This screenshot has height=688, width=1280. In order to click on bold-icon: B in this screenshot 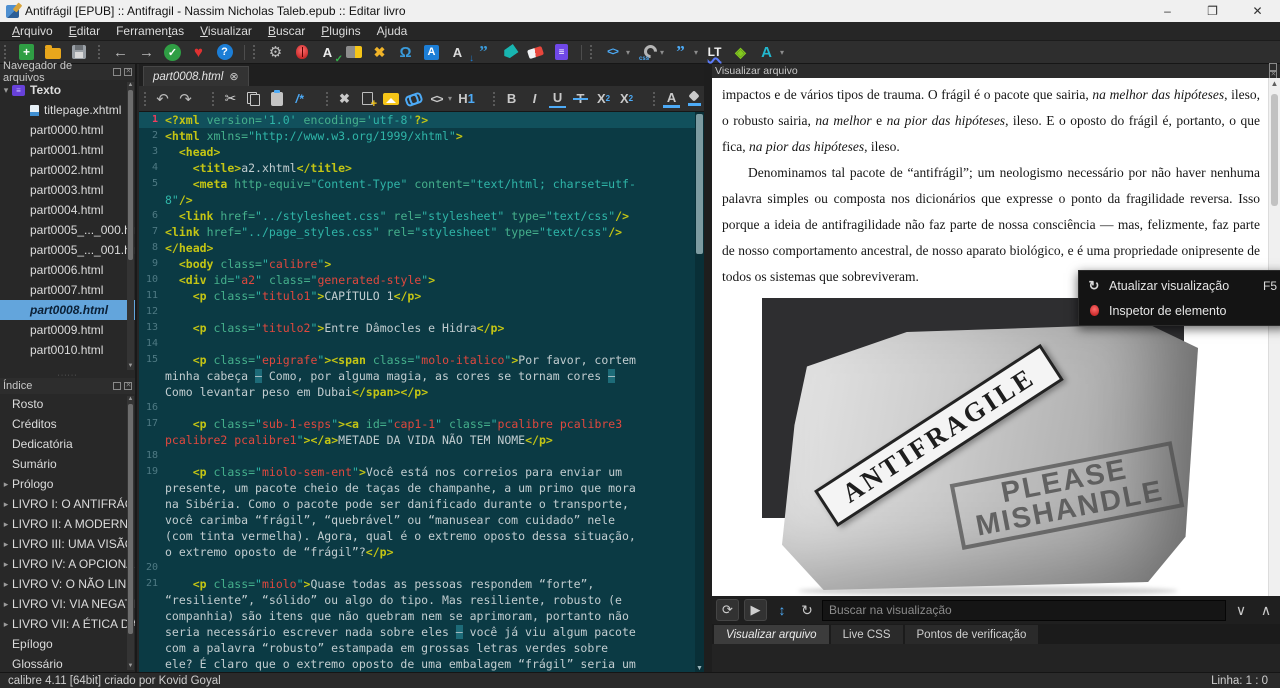, I will do `click(511, 99)`.